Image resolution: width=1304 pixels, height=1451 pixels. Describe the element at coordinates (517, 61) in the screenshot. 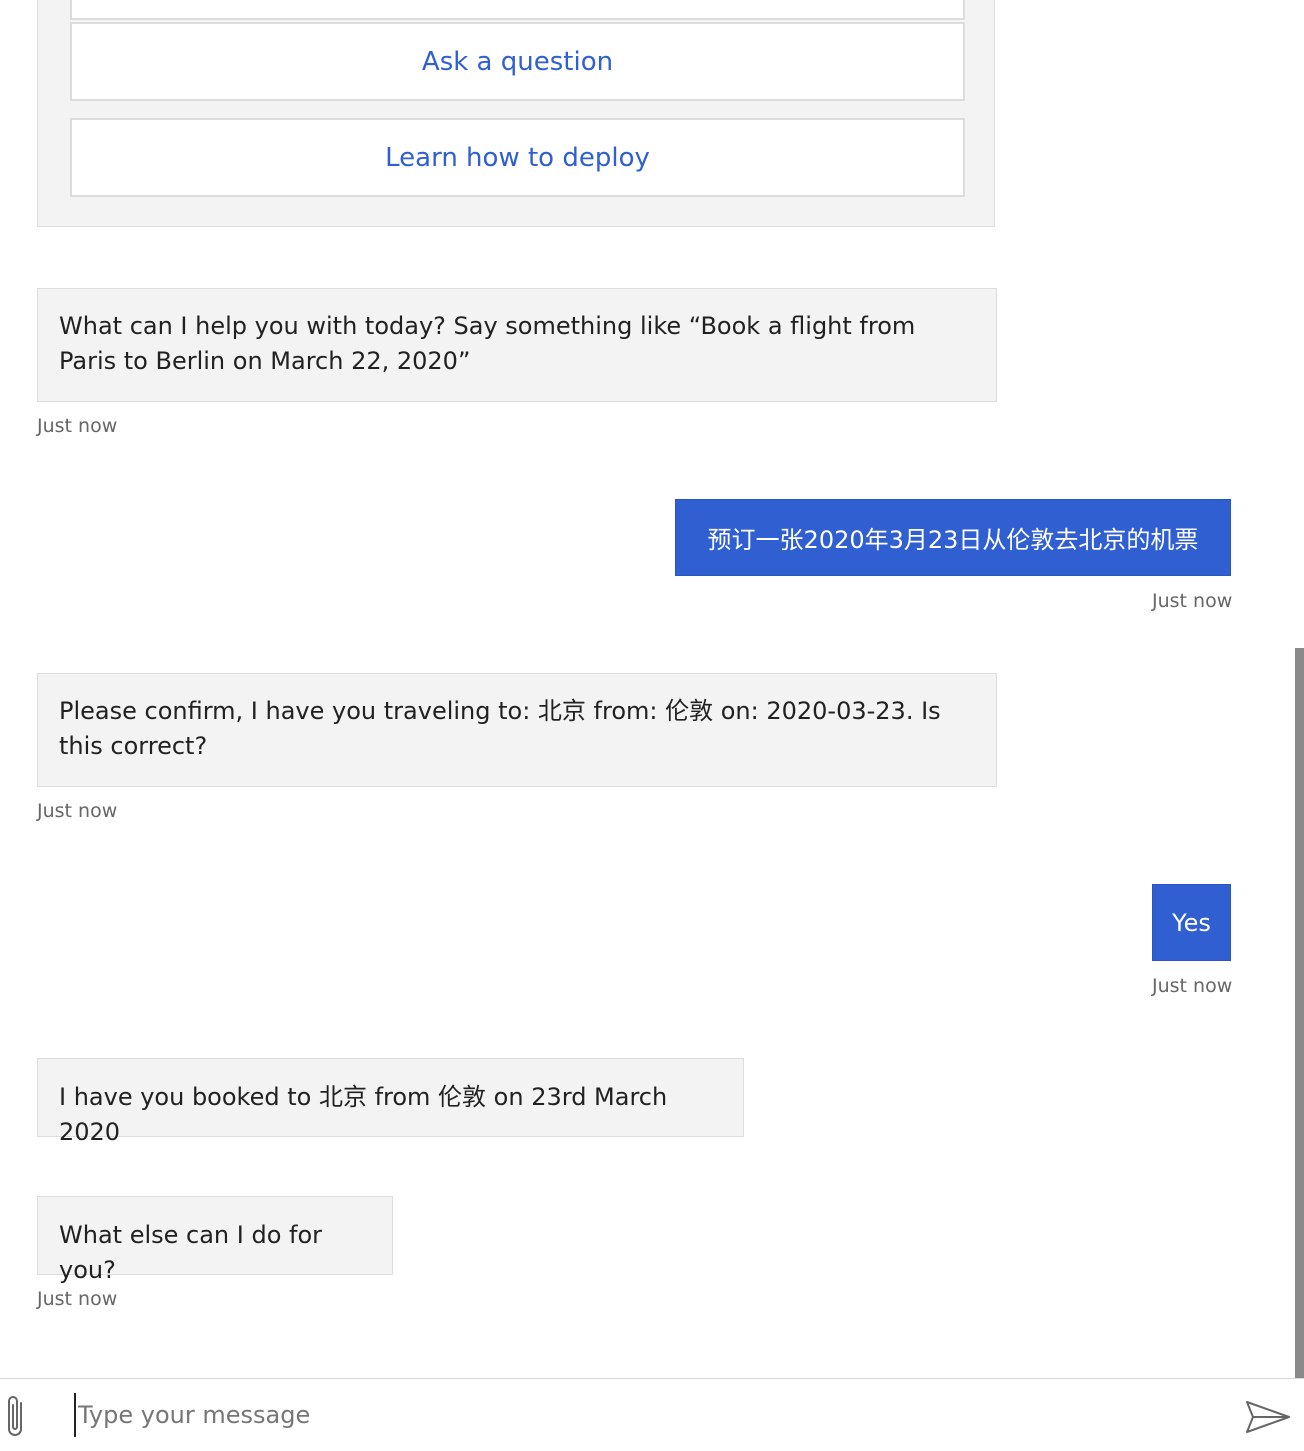

I see `ask-question-button: Ask a question` at that location.